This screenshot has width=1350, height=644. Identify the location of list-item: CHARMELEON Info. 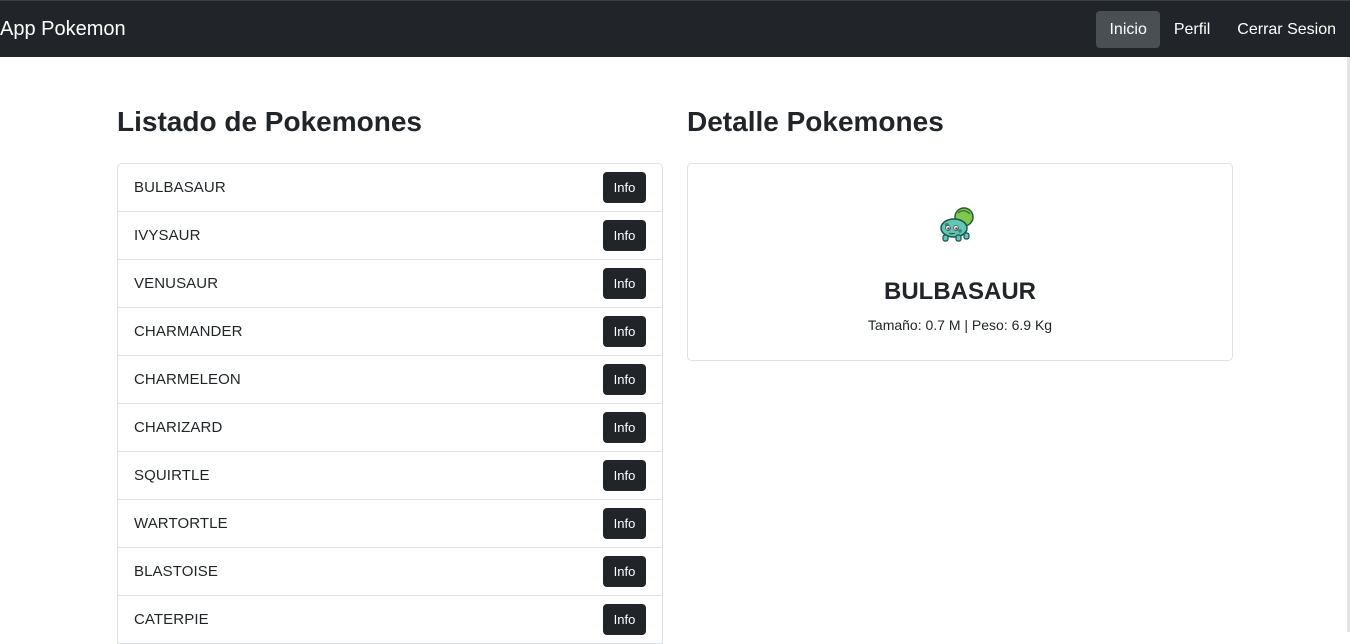
(390, 380).